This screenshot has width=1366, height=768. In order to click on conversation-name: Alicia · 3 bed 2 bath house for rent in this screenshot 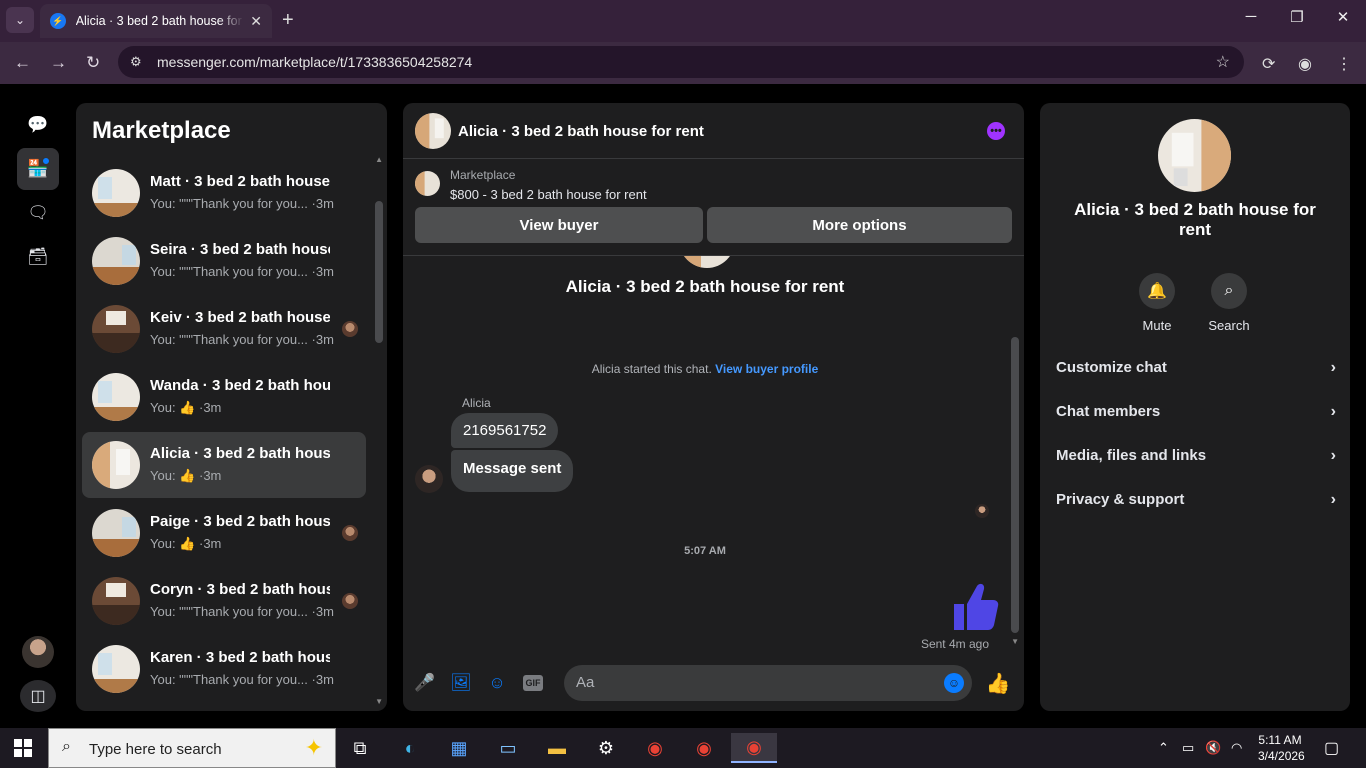, I will do `click(240, 453)`.